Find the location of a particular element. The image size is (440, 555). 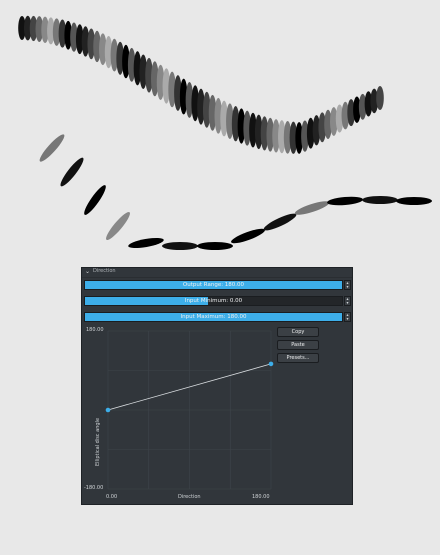

panel-title: Direction is located at coordinates (104, 271).